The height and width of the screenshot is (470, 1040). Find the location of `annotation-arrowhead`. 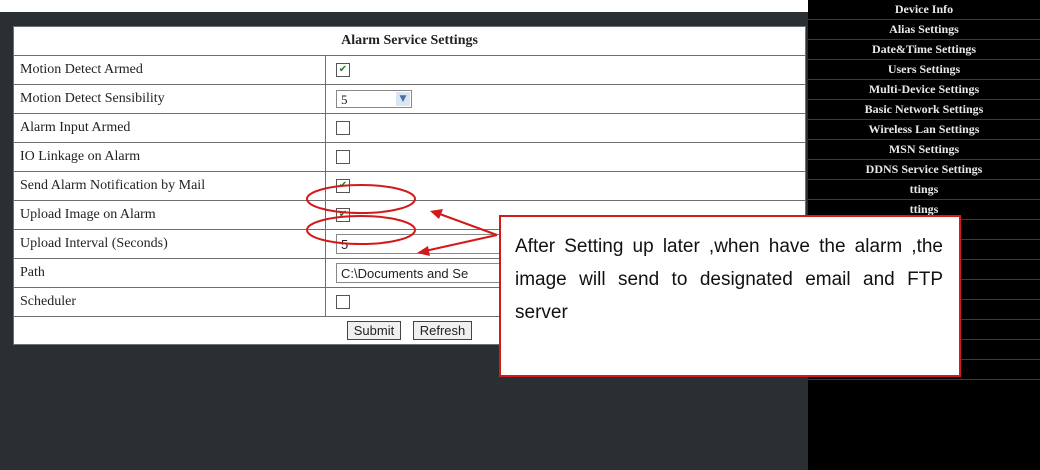

annotation-arrowhead is located at coordinates (423, 251).